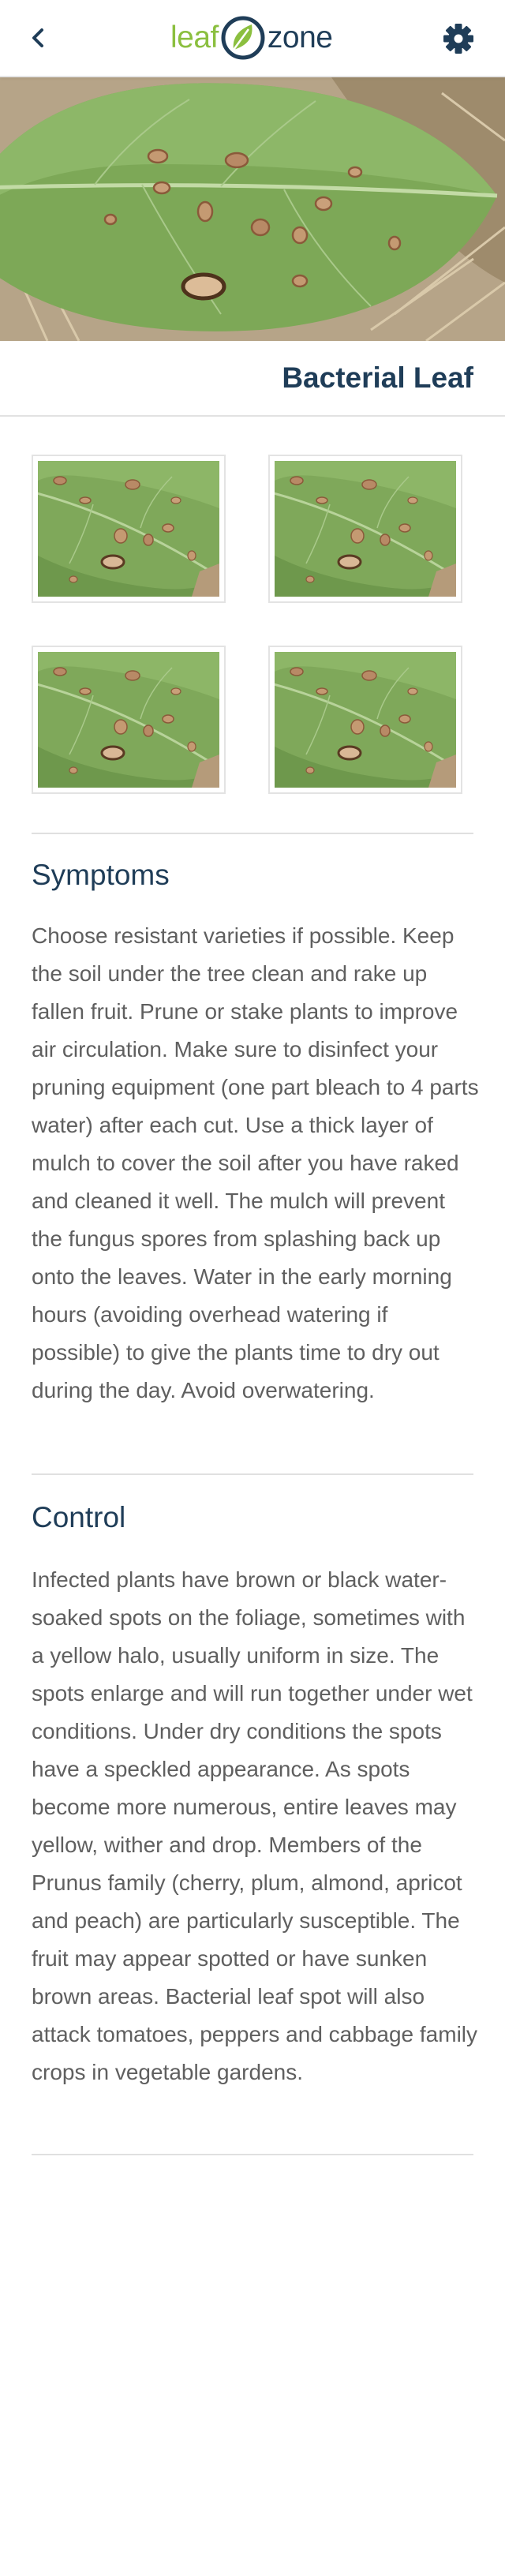 This screenshot has height=2576, width=505. What do you see at coordinates (101, 875) in the screenshot?
I see `symptoms-heading: Symptoms` at bounding box center [101, 875].